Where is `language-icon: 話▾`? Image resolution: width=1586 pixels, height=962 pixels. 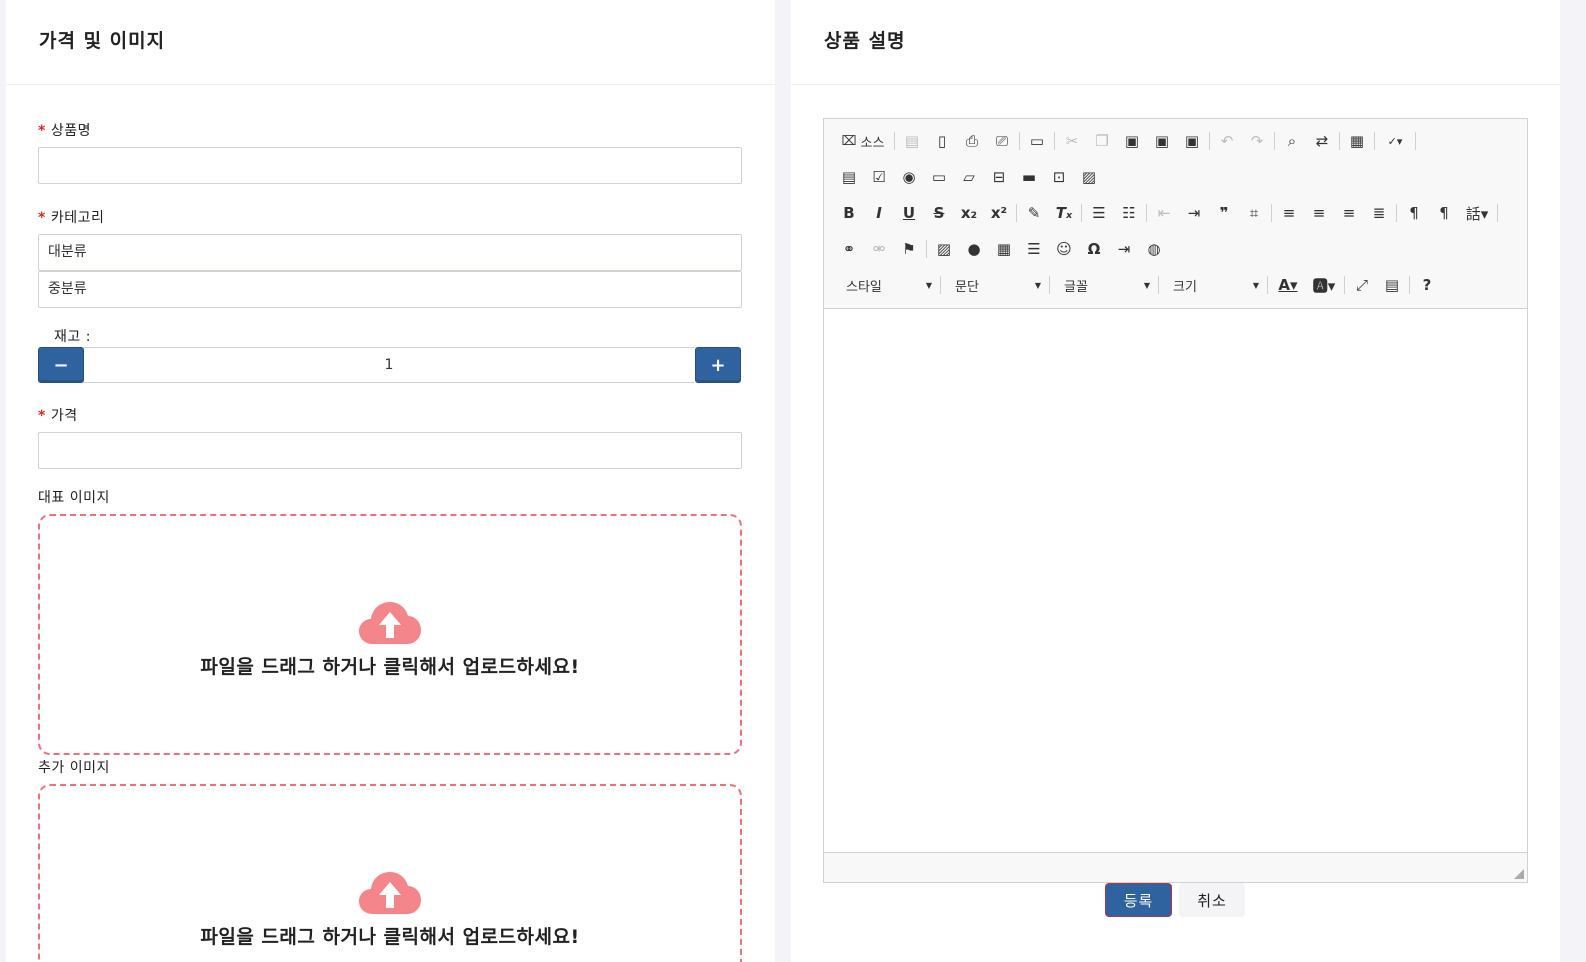 language-icon: 話▾ is located at coordinates (1477, 213).